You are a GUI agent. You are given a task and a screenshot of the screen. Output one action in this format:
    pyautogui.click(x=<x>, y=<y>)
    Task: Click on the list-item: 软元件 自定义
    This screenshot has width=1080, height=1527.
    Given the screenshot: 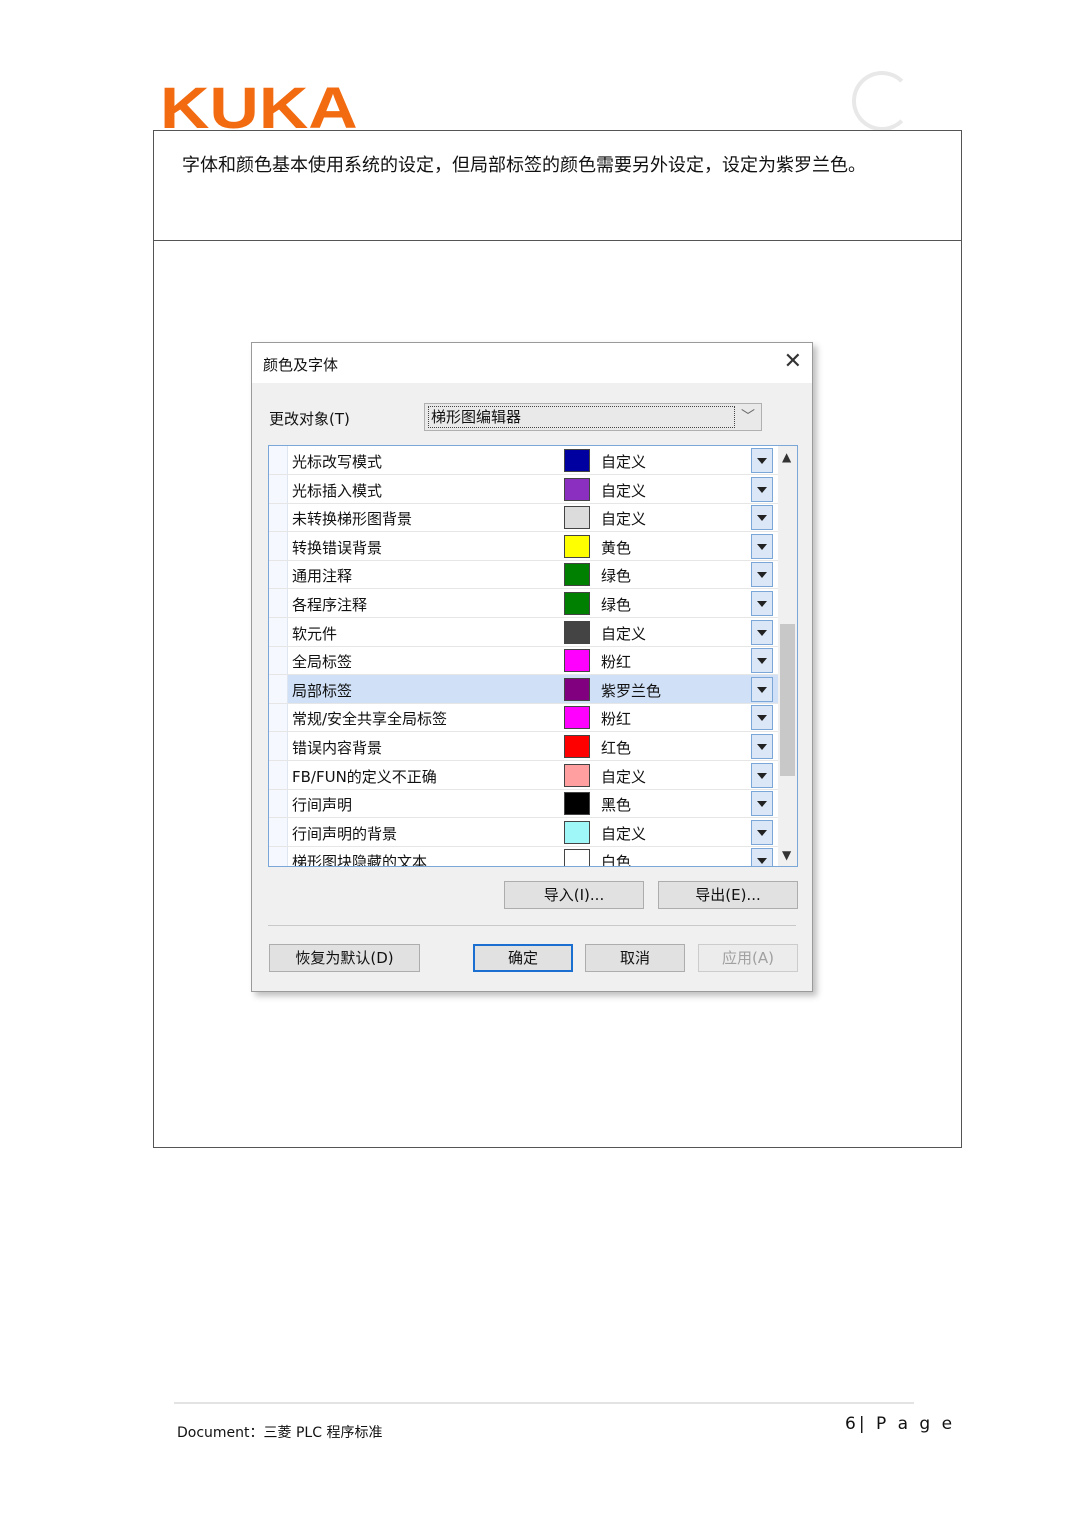 What is the action you would take?
    pyautogui.click(x=523, y=632)
    